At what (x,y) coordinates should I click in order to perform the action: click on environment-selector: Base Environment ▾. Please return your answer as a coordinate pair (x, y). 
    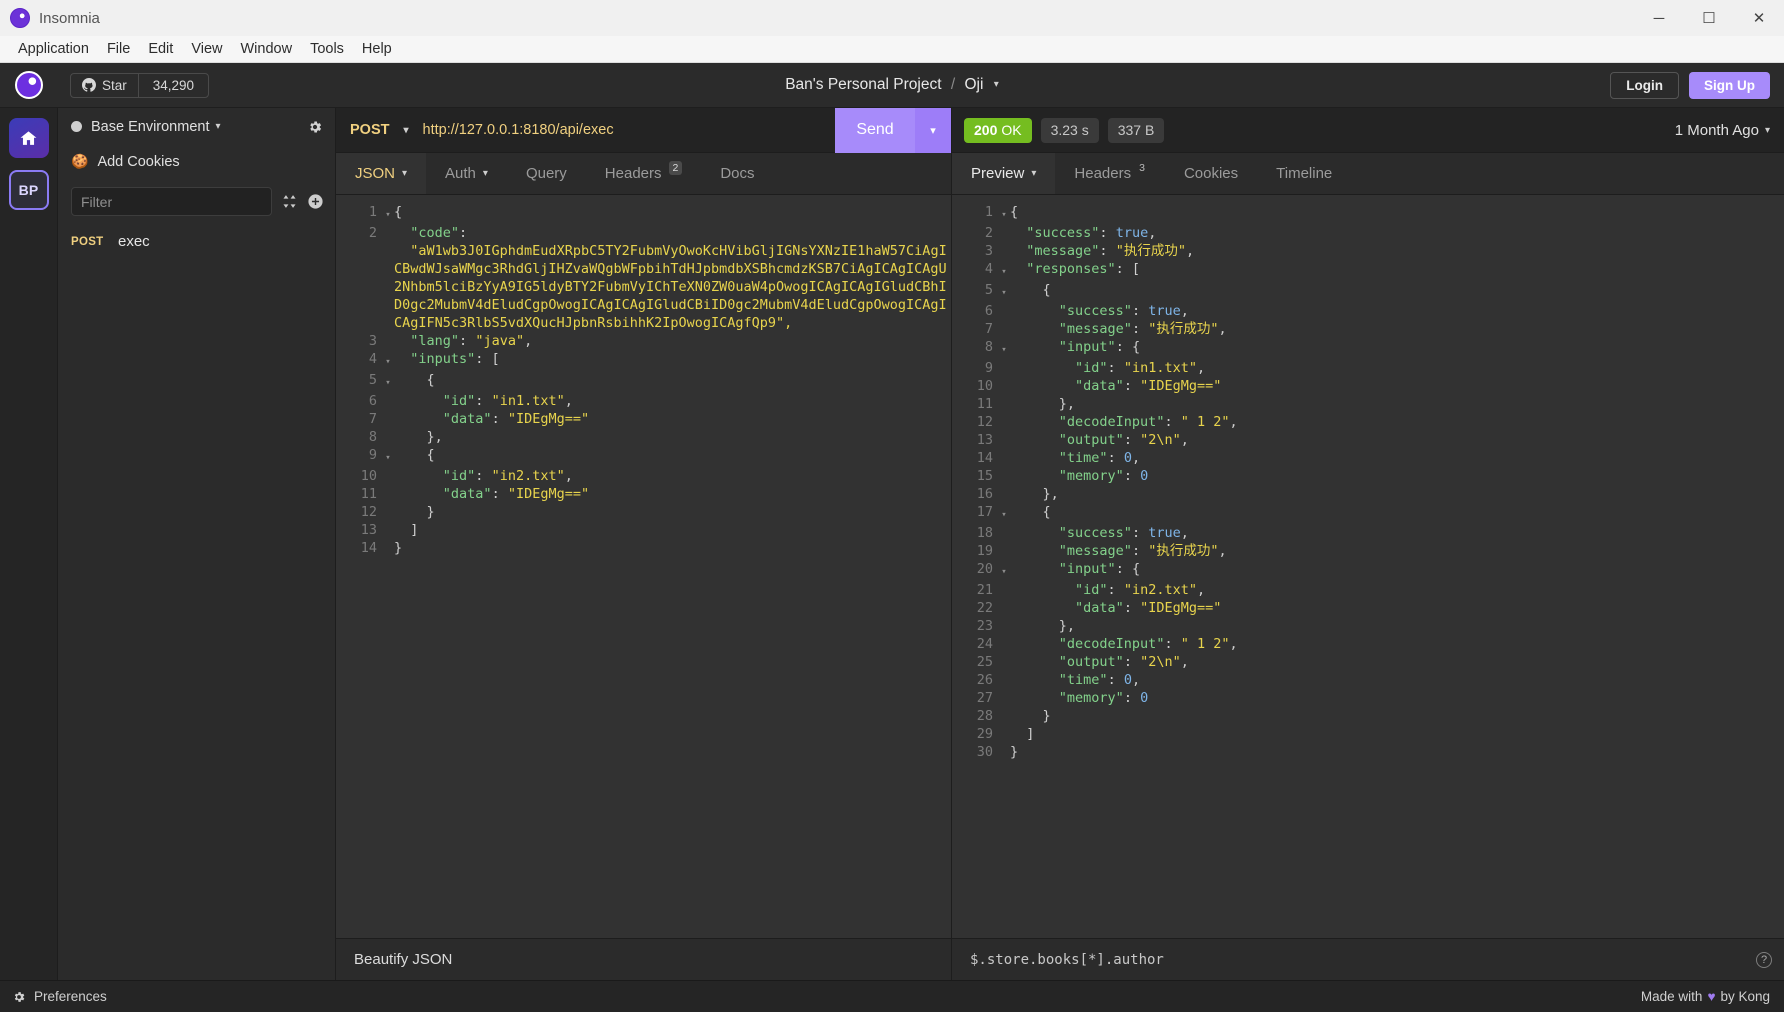
    Looking at the image, I should click on (196, 126).